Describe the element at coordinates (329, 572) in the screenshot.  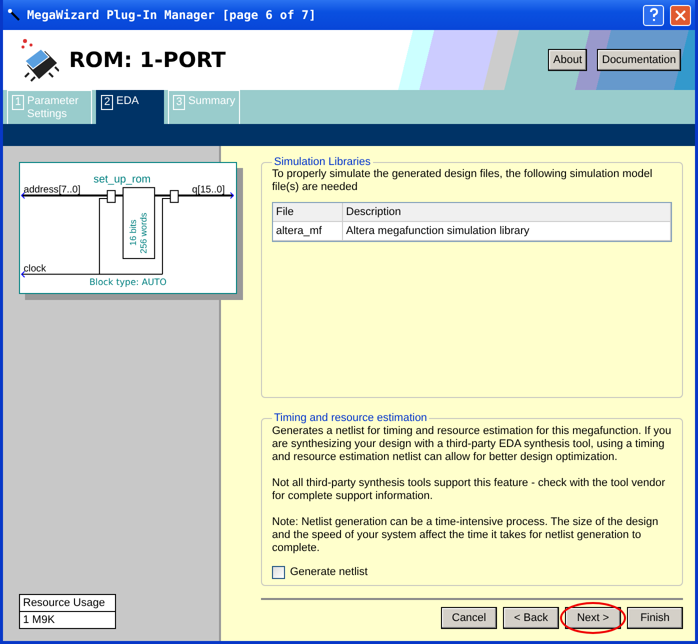
I see `checkbox-label: Generate netlist` at that location.